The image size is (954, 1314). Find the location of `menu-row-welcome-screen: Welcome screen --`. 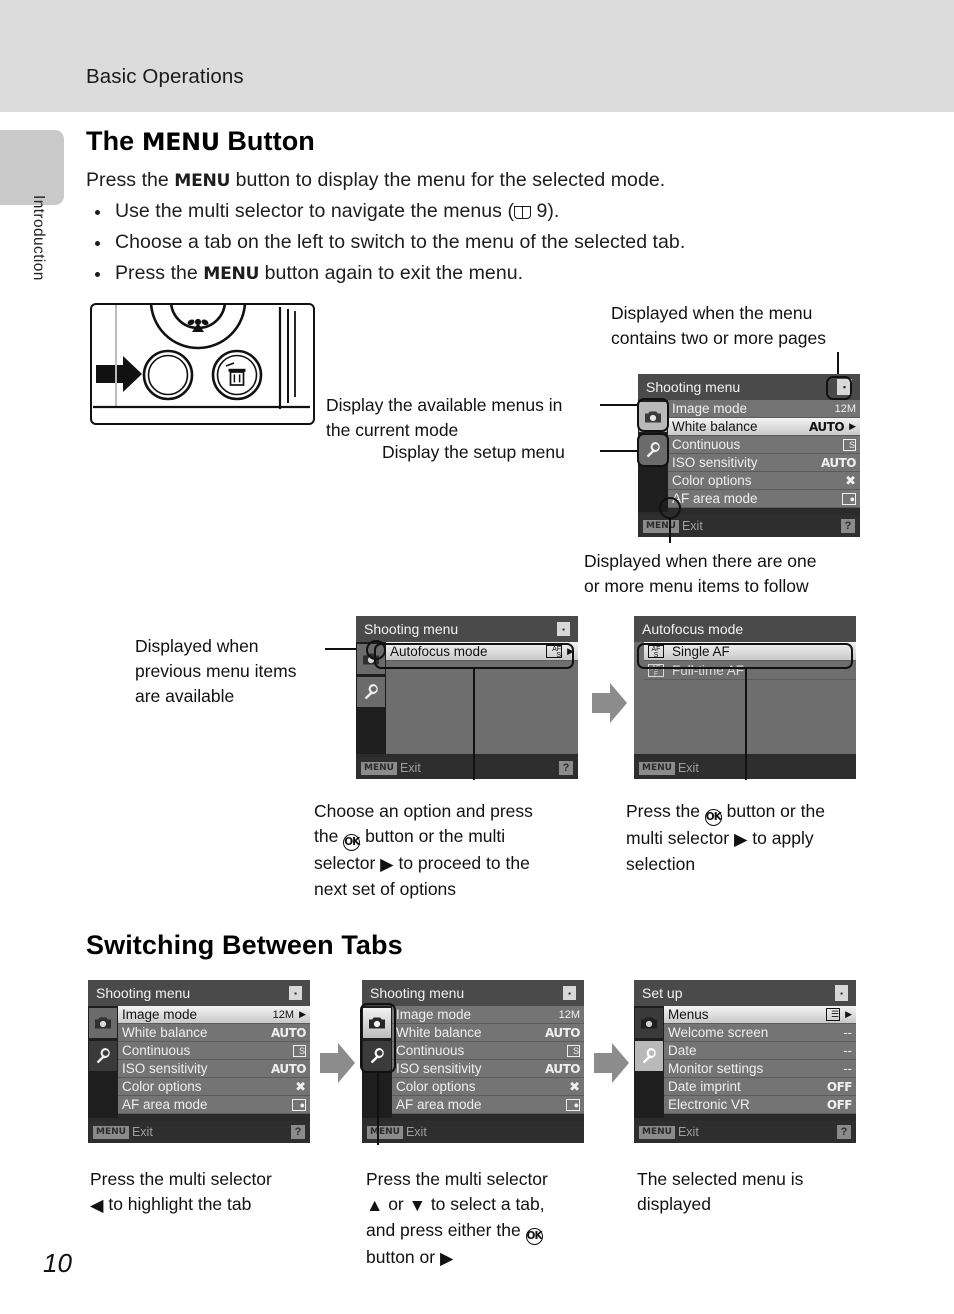

menu-row-welcome-screen: Welcome screen -- is located at coordinates (760, 1033).